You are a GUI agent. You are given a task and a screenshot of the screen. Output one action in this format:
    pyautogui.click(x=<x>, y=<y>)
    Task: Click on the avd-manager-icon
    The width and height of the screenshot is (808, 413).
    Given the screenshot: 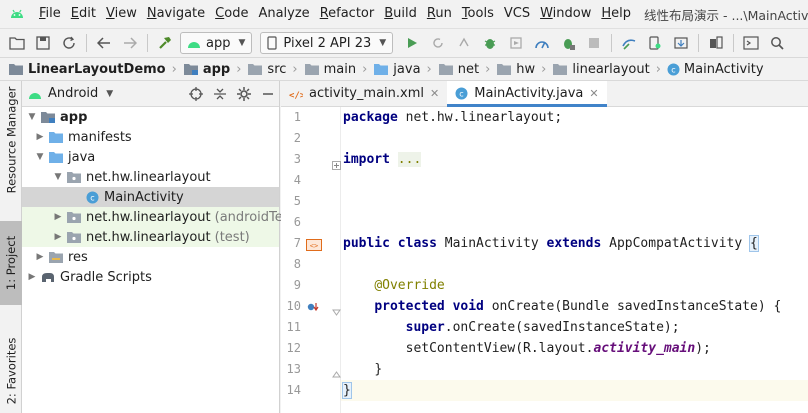 What is the action you would take?
    pyautogui.click(x=655, y=43)
    